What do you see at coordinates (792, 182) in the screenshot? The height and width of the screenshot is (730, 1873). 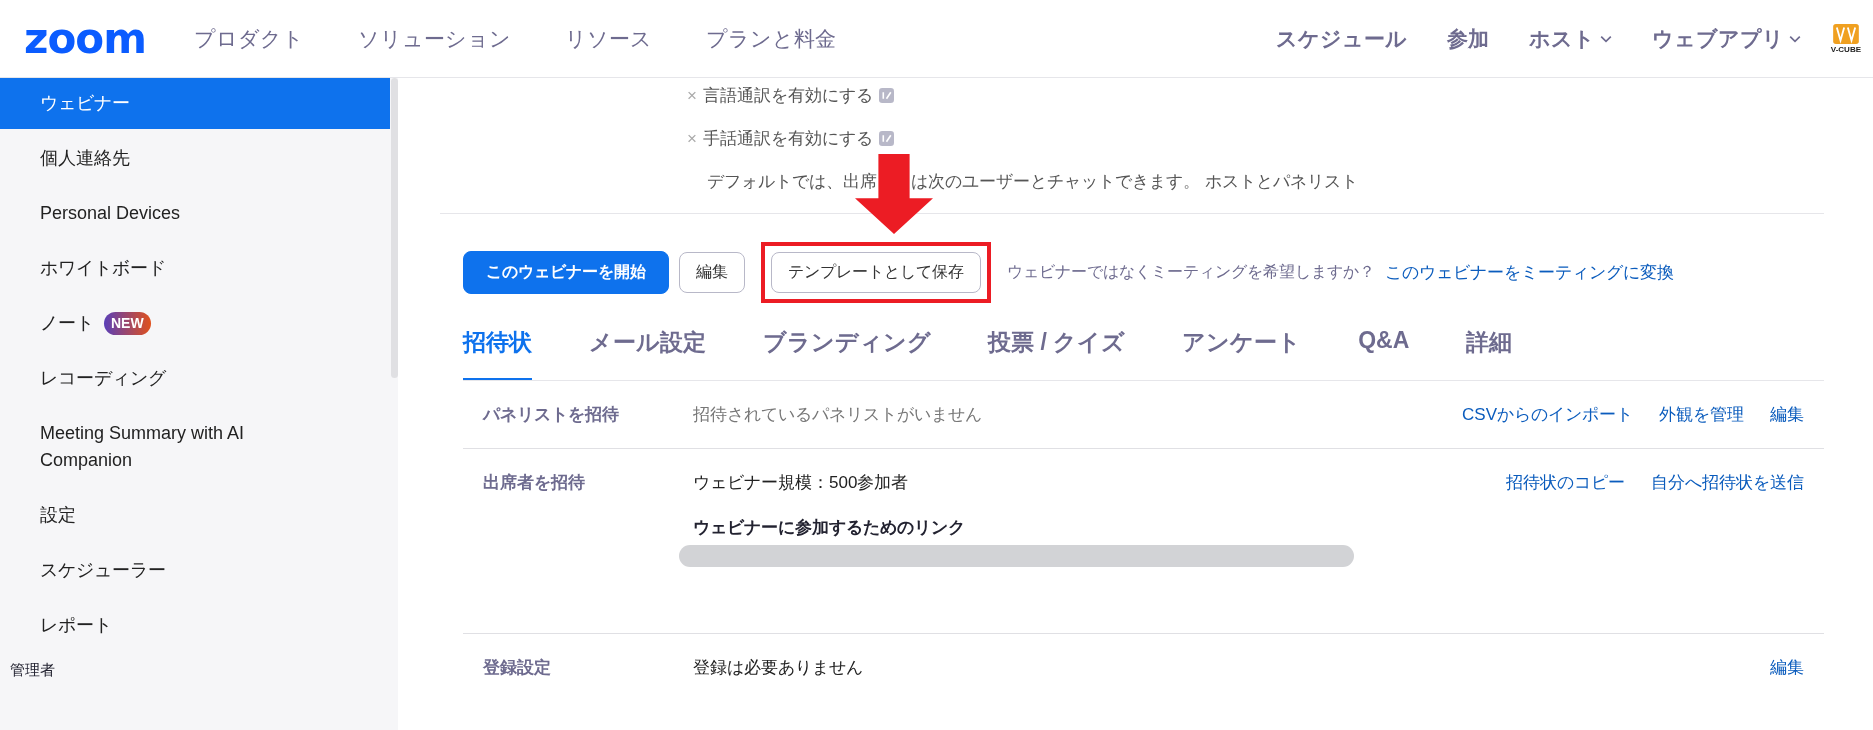 I see `chat-setting-text: デフォルトでは、出席` at bounding box center [792, 182].